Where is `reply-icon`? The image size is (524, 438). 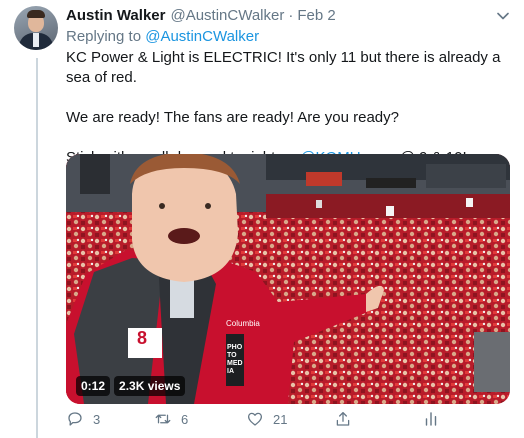
reply-icon is located at coordinates (75, 419).